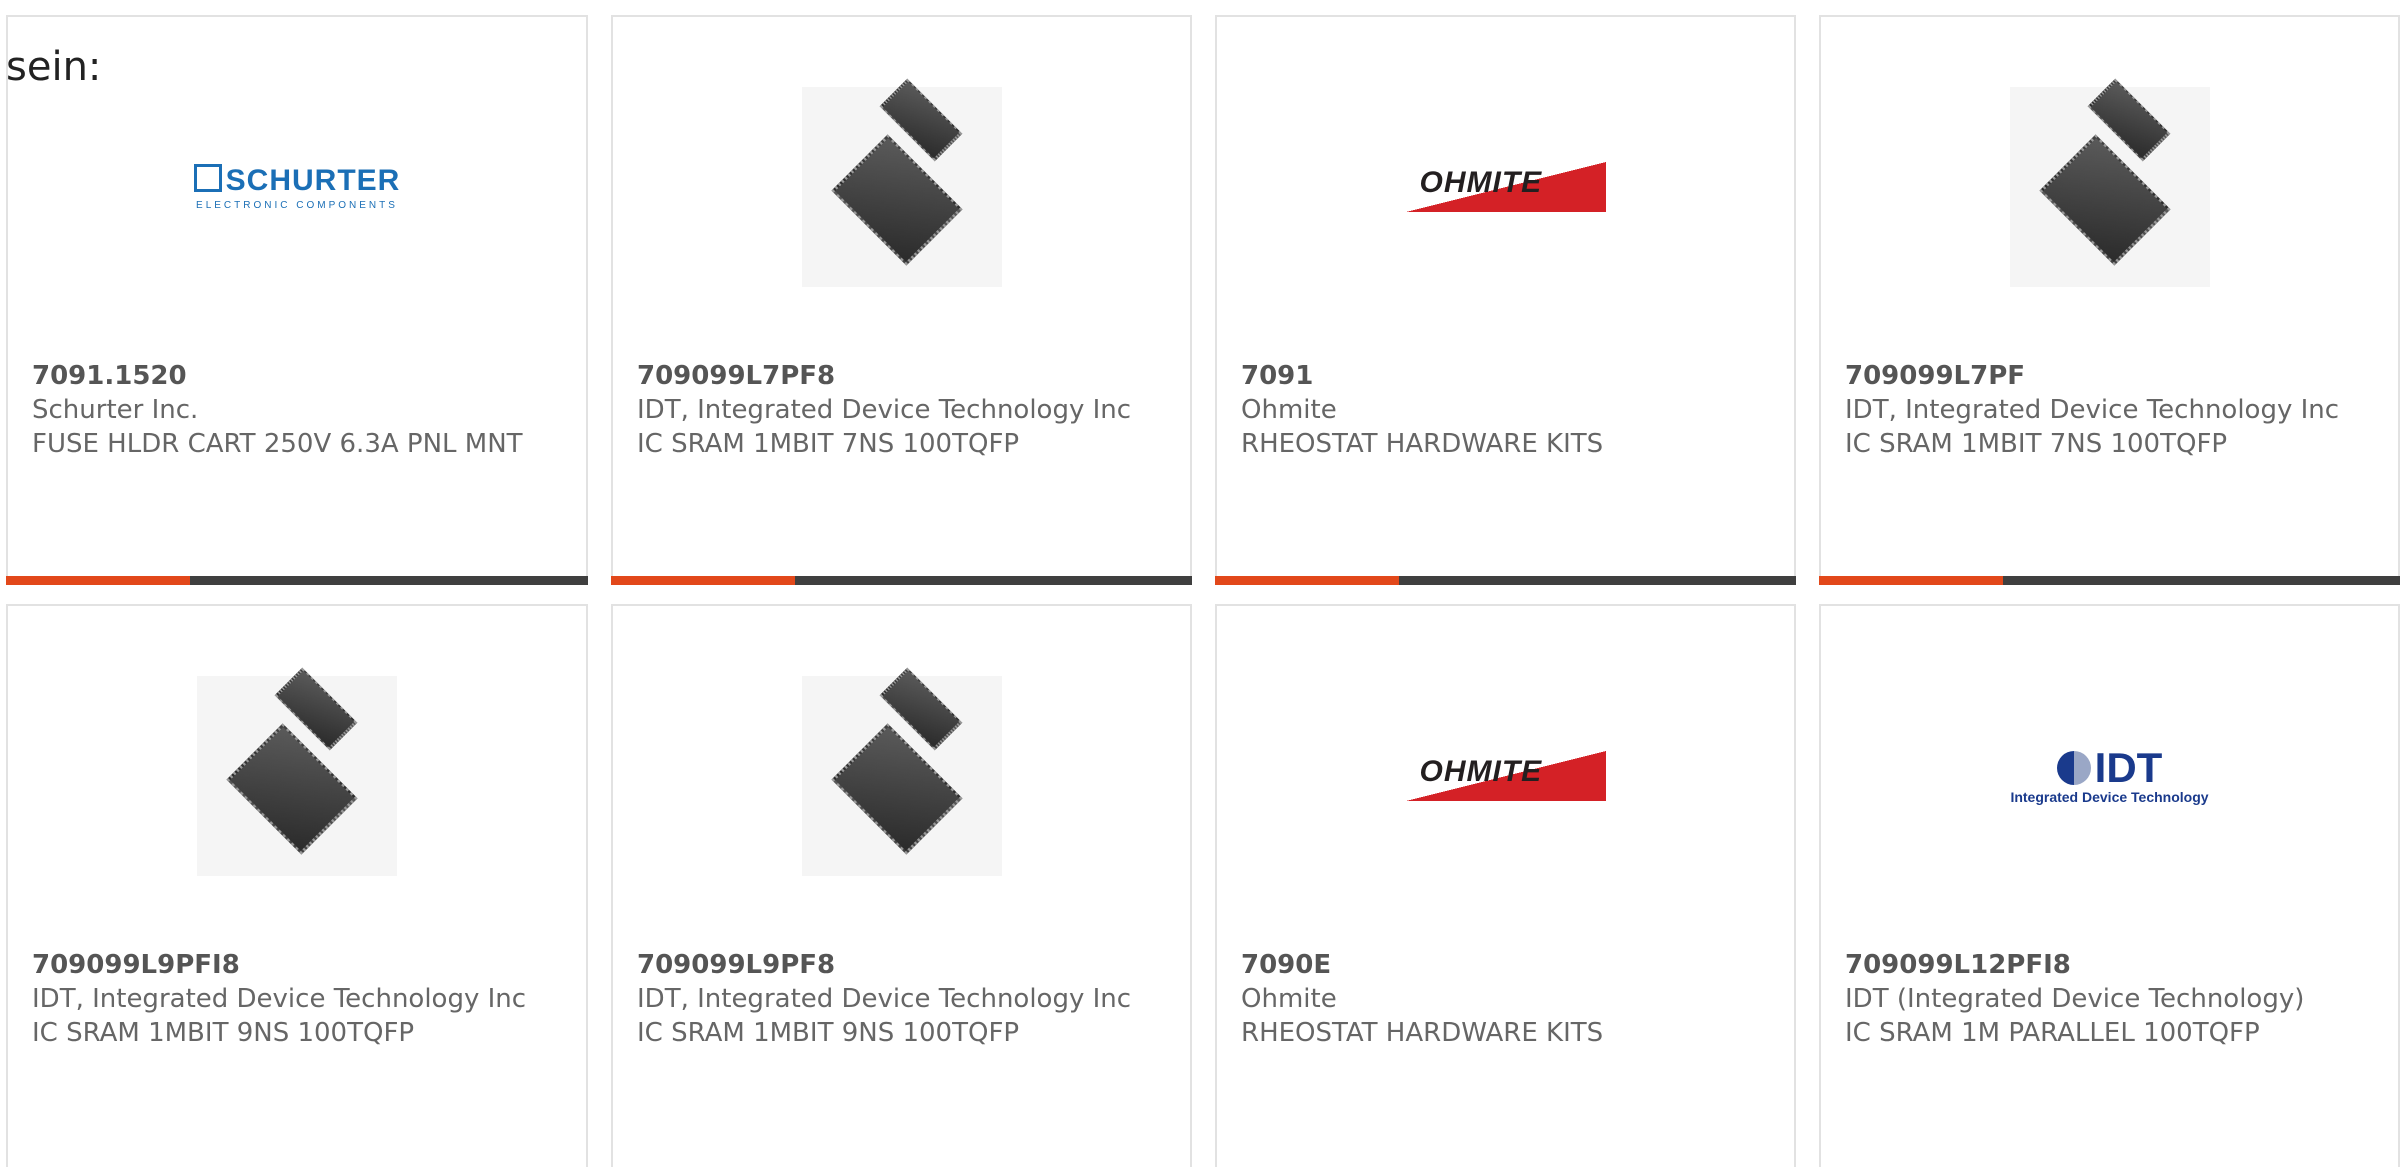 Image resolution: width=2400 pixels, height=1167 pixels. I want to click on logo-subtext: ELECTRONIC COMPONENTS, so click(297, 205).